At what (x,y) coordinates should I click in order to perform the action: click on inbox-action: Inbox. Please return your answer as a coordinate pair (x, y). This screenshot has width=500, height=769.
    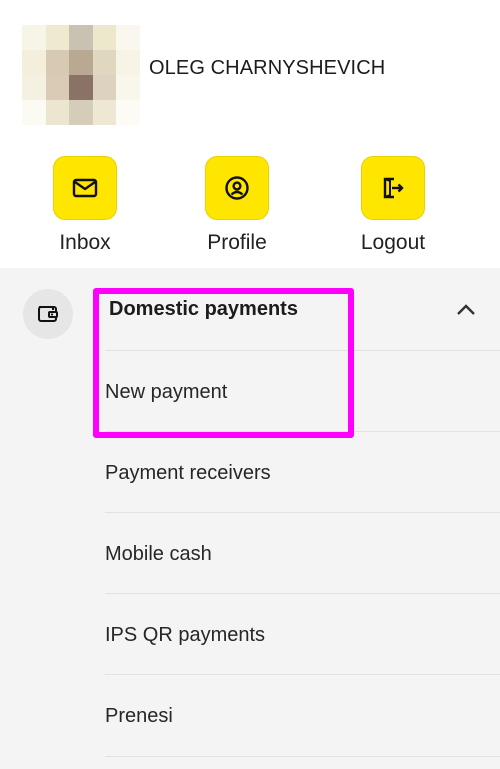
    Looking at the image, I should click on (85, 205).